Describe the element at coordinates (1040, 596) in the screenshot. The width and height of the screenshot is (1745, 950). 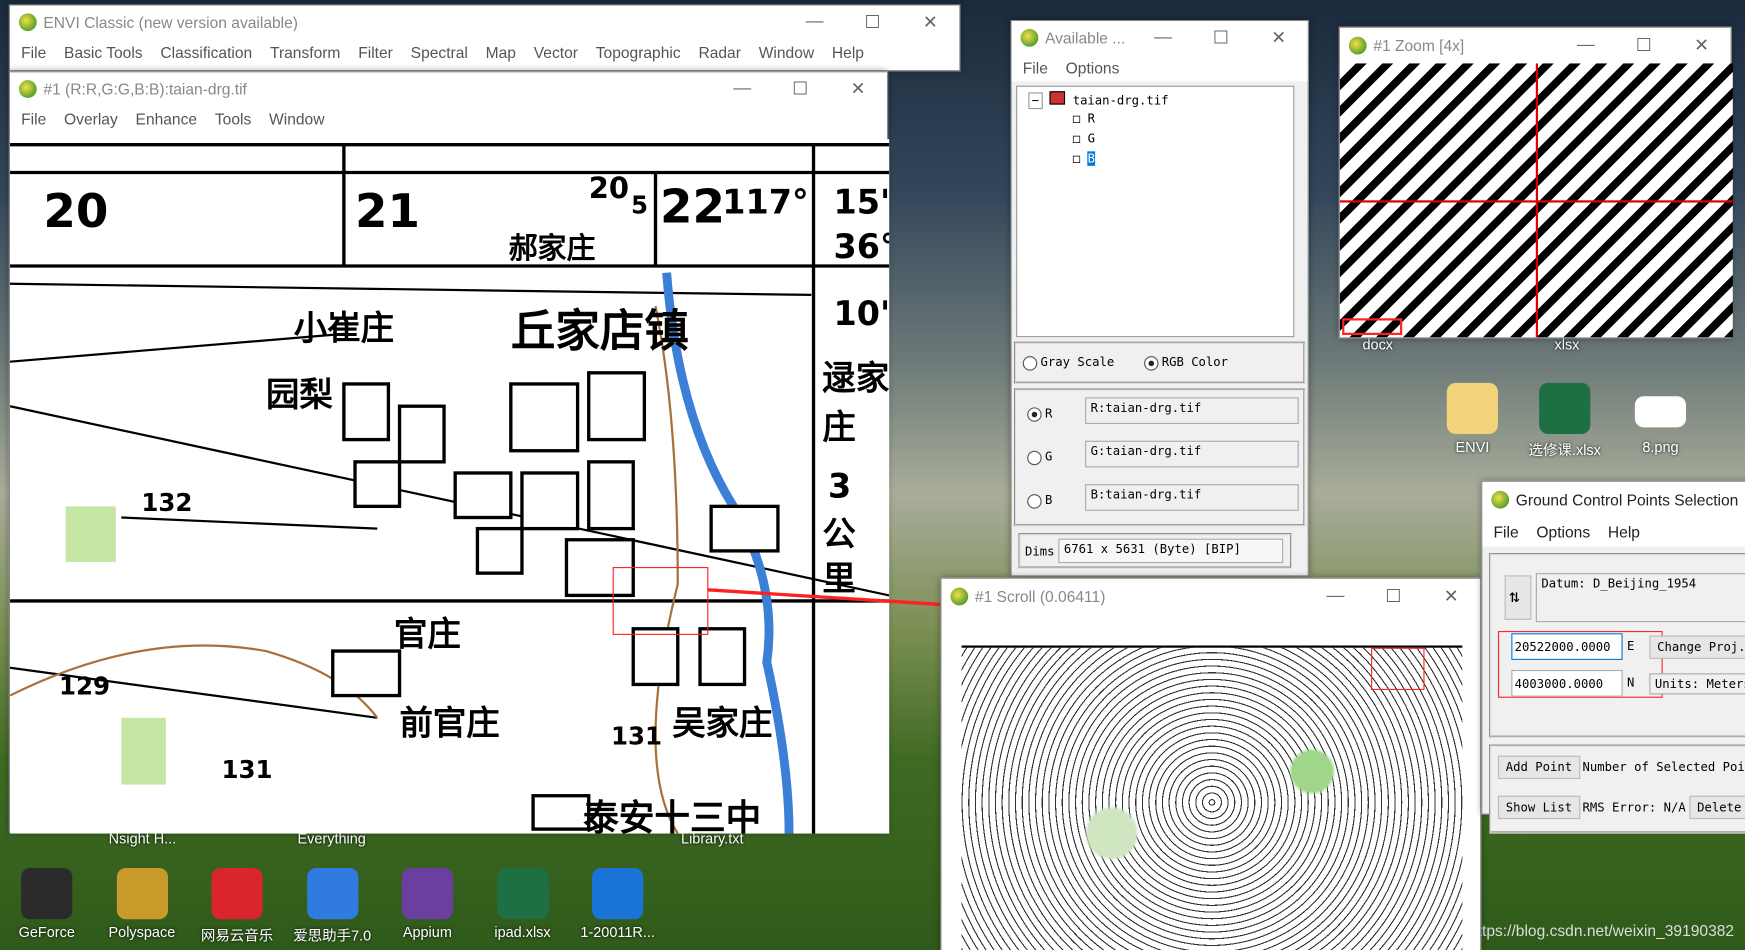
I see `window-title: #1 Scroll (0.06411)` at that location.